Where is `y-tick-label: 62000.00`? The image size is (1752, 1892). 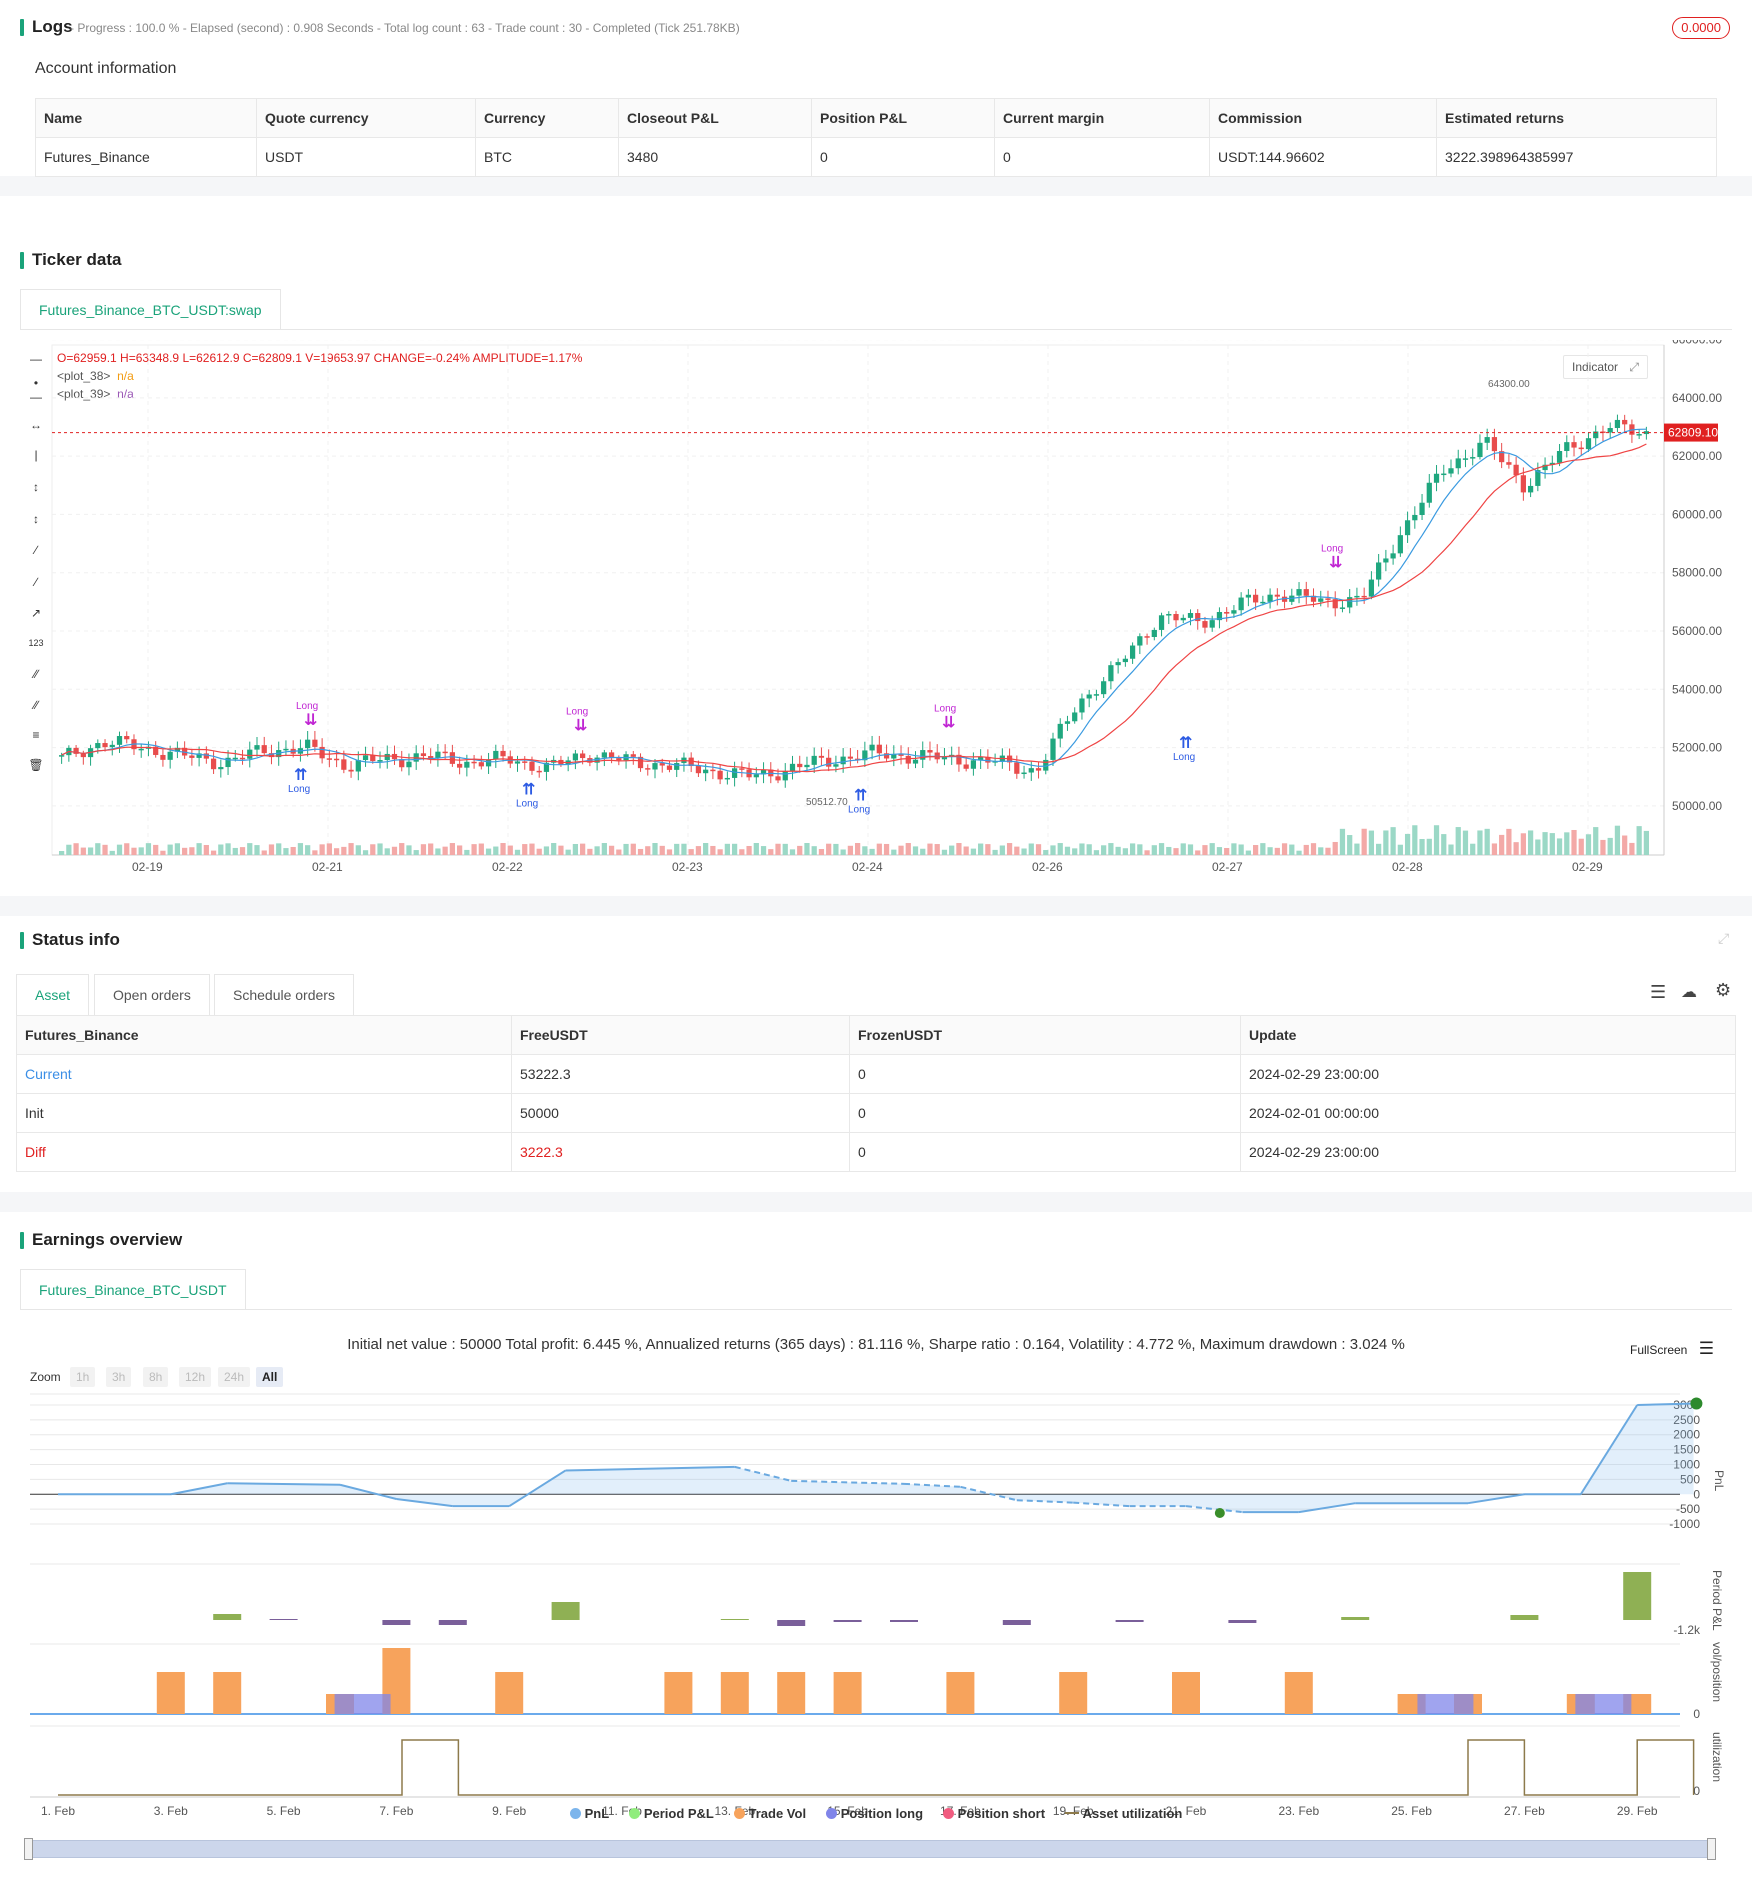
y-tick-label: 62000.00 is located at coordinates (1697, 456).